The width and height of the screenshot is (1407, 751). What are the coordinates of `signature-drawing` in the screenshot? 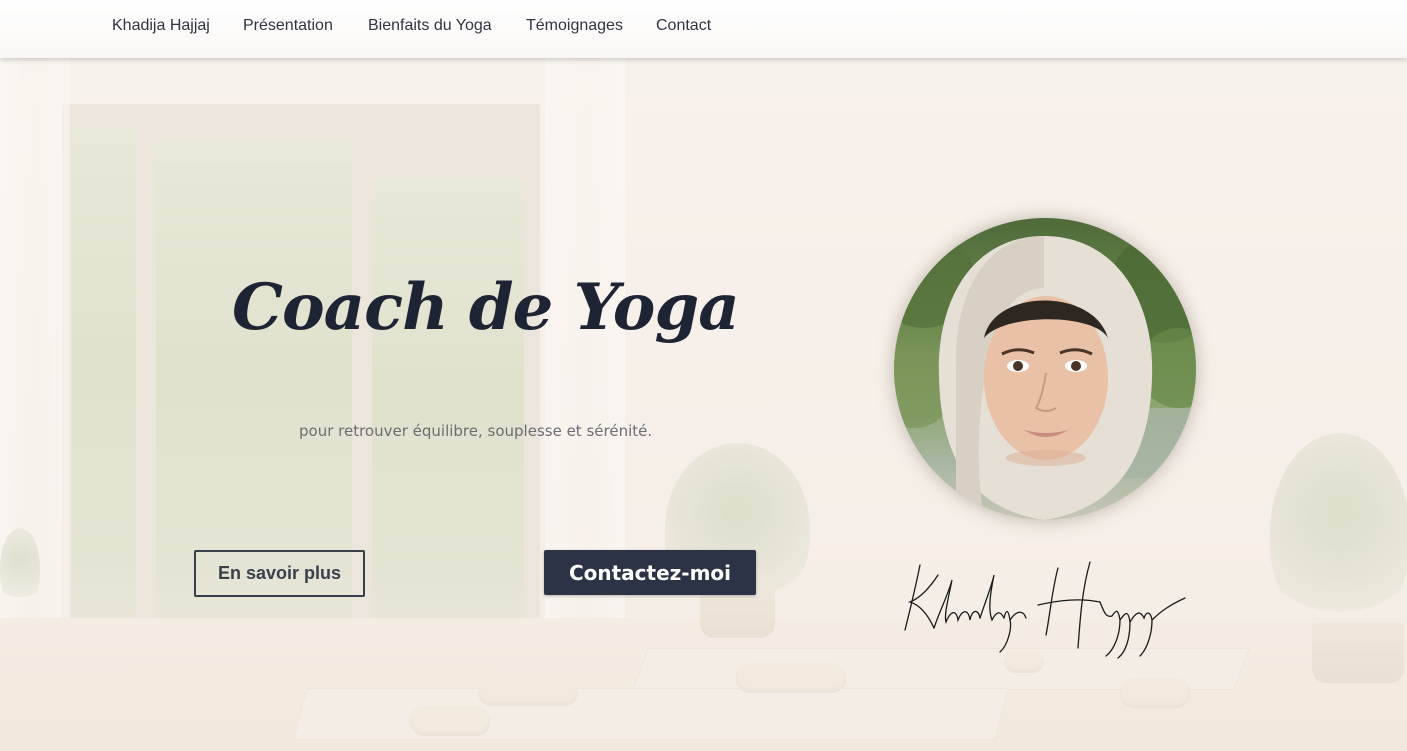 It's located at (1045, 610).